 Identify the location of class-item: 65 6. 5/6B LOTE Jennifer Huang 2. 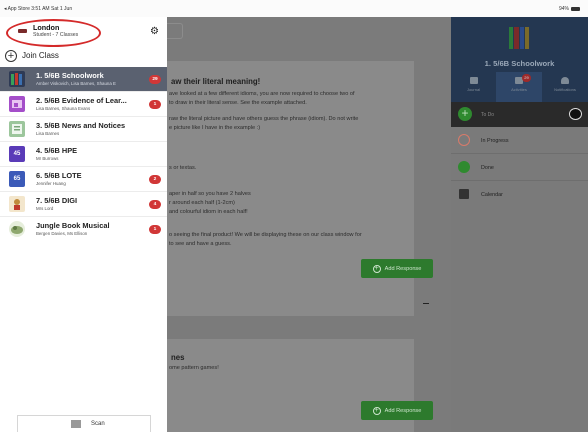
(83, 179).